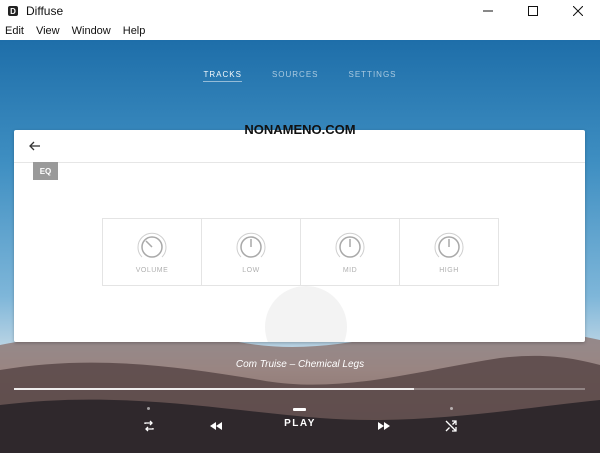 The image size is (600, 453). I want to click on knob-label: MID, so click(350, 270).